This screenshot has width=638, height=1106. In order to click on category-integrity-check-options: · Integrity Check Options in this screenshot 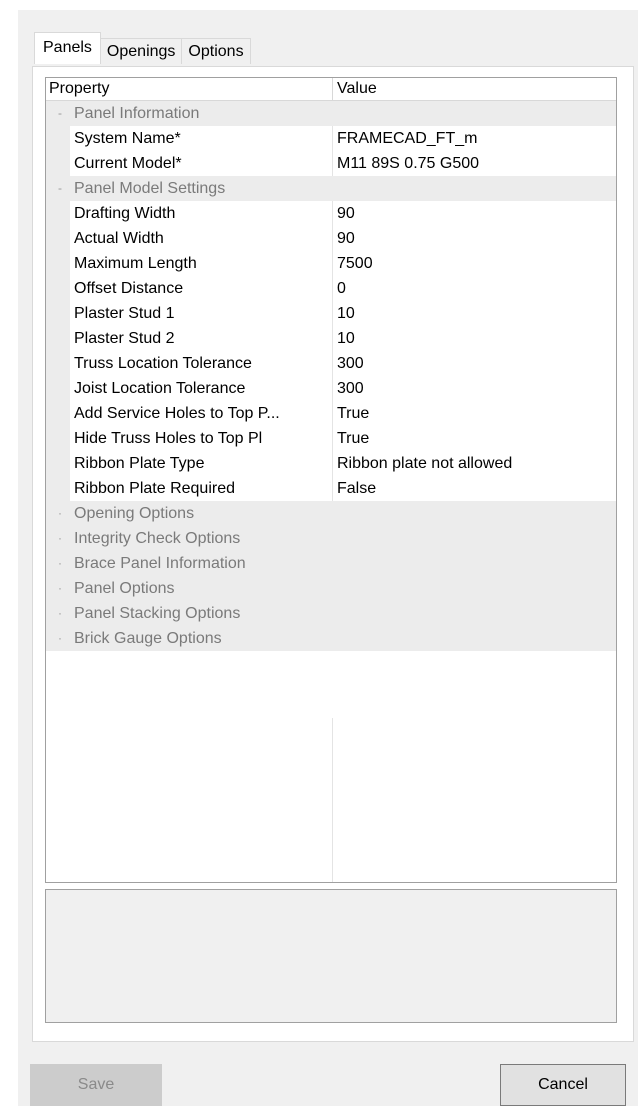, I will do `click(331, 538)`.